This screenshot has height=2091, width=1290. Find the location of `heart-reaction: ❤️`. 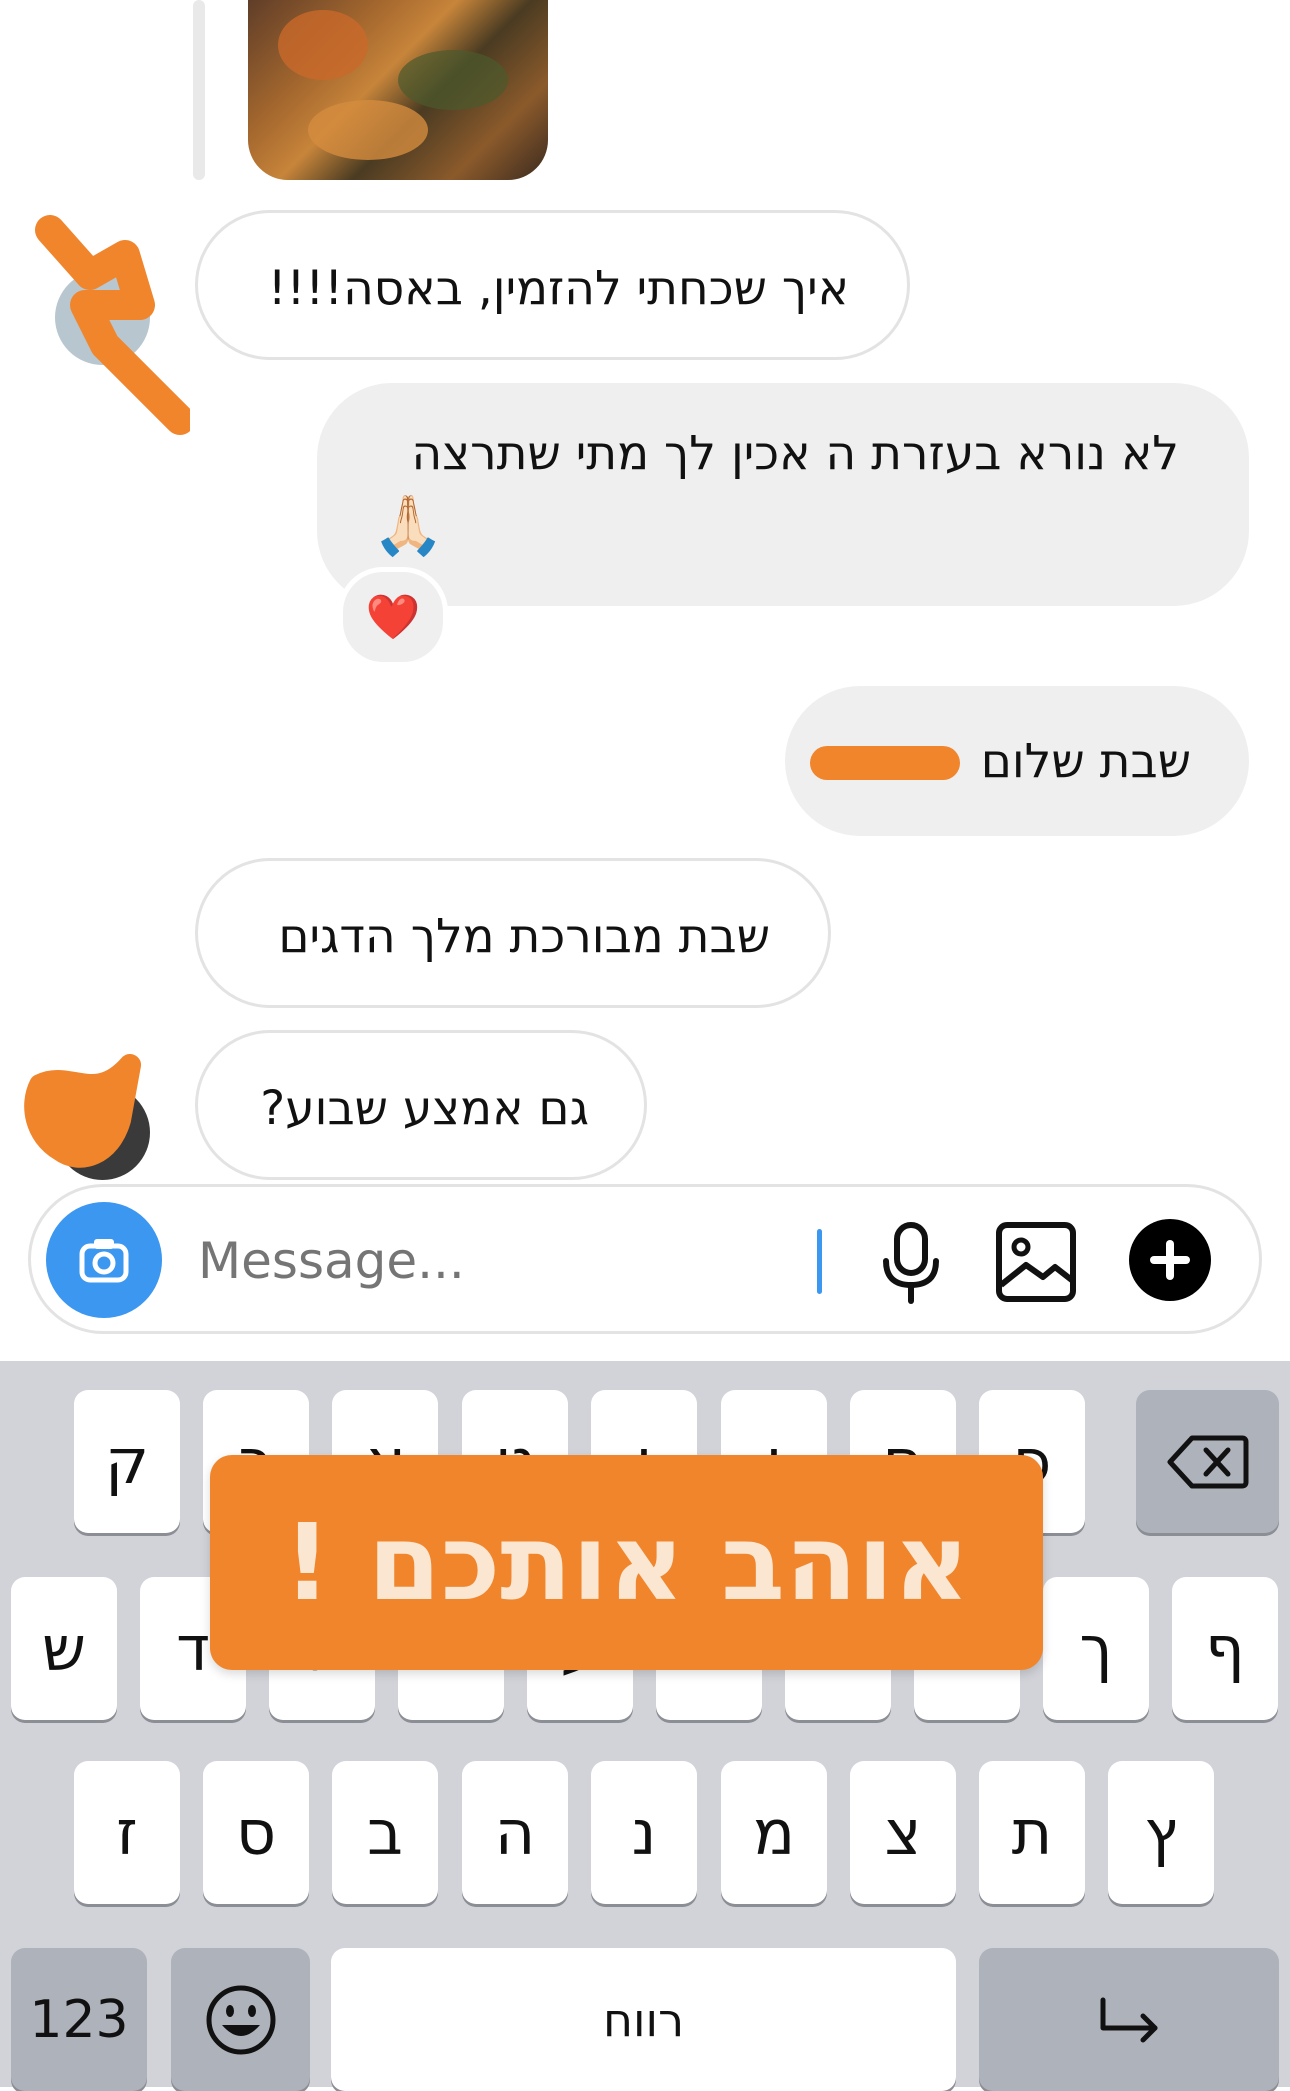

heart-reaction: ❤️ is located at coordinates (393, 617).